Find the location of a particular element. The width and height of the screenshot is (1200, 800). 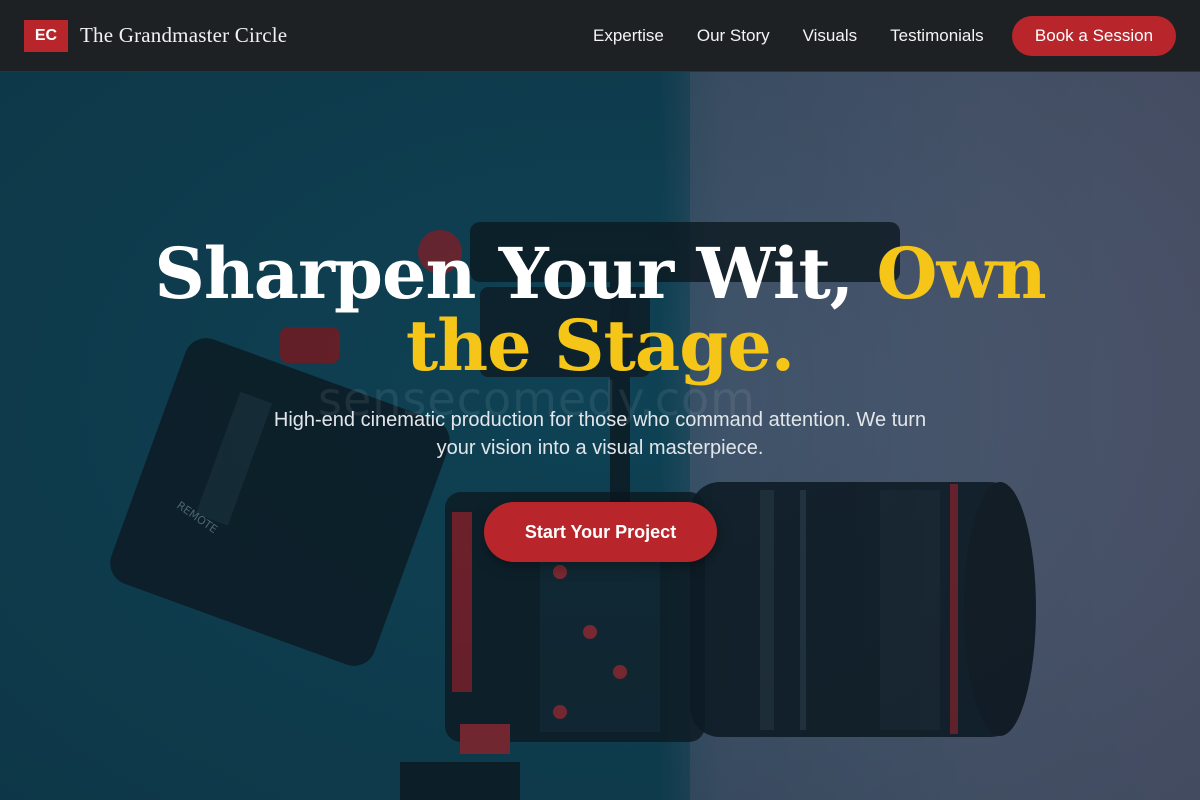

nav-link-testimonials: Testimonials is located at coordinates (937, 36).